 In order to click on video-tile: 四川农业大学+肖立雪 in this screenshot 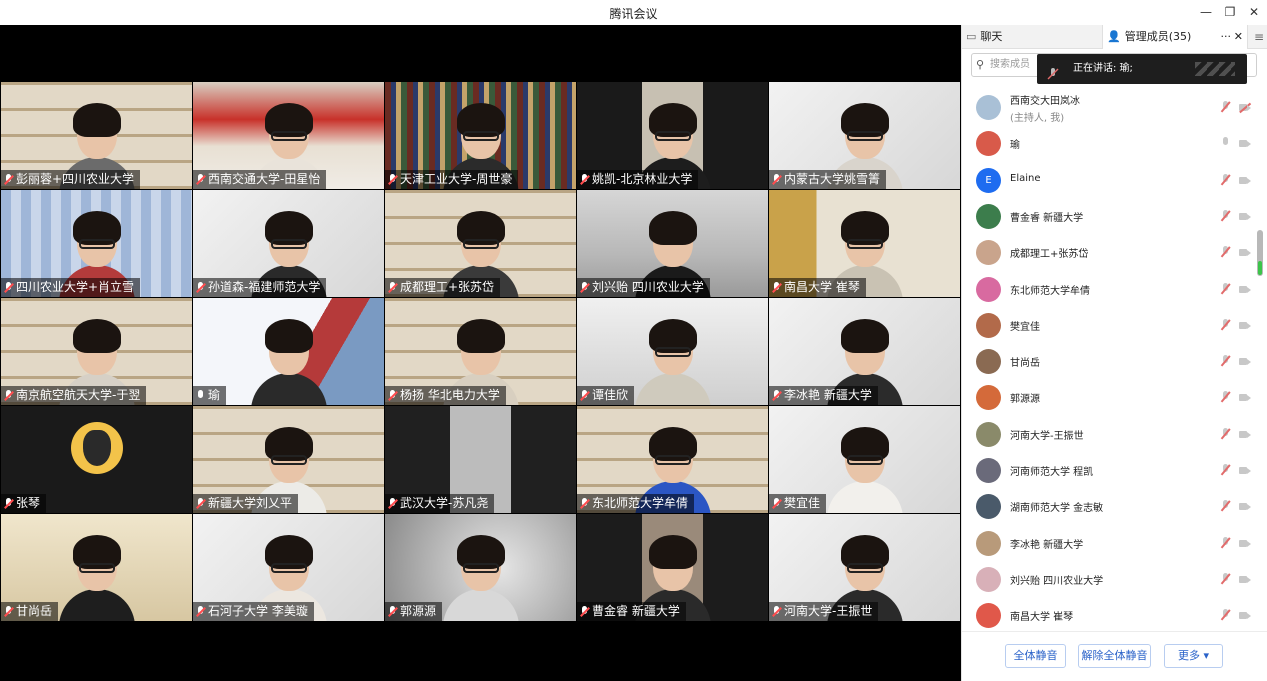, I will do `click(96, 243)`.